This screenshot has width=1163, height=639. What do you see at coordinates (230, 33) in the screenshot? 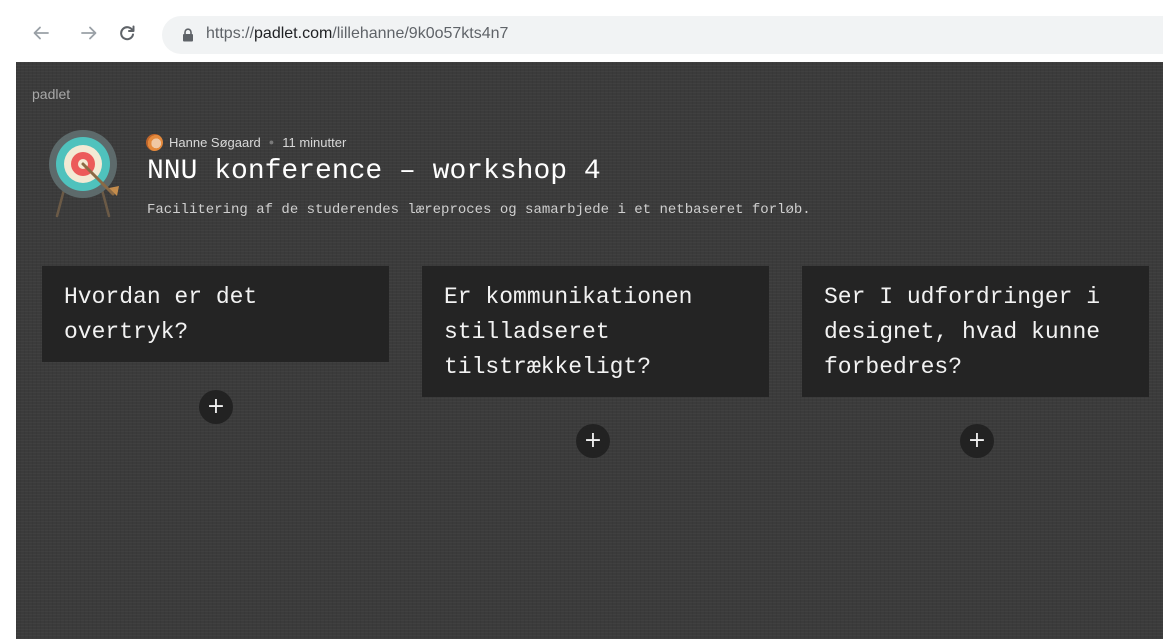
I see `url-scheme: https://` at bounding box center [230, 33].